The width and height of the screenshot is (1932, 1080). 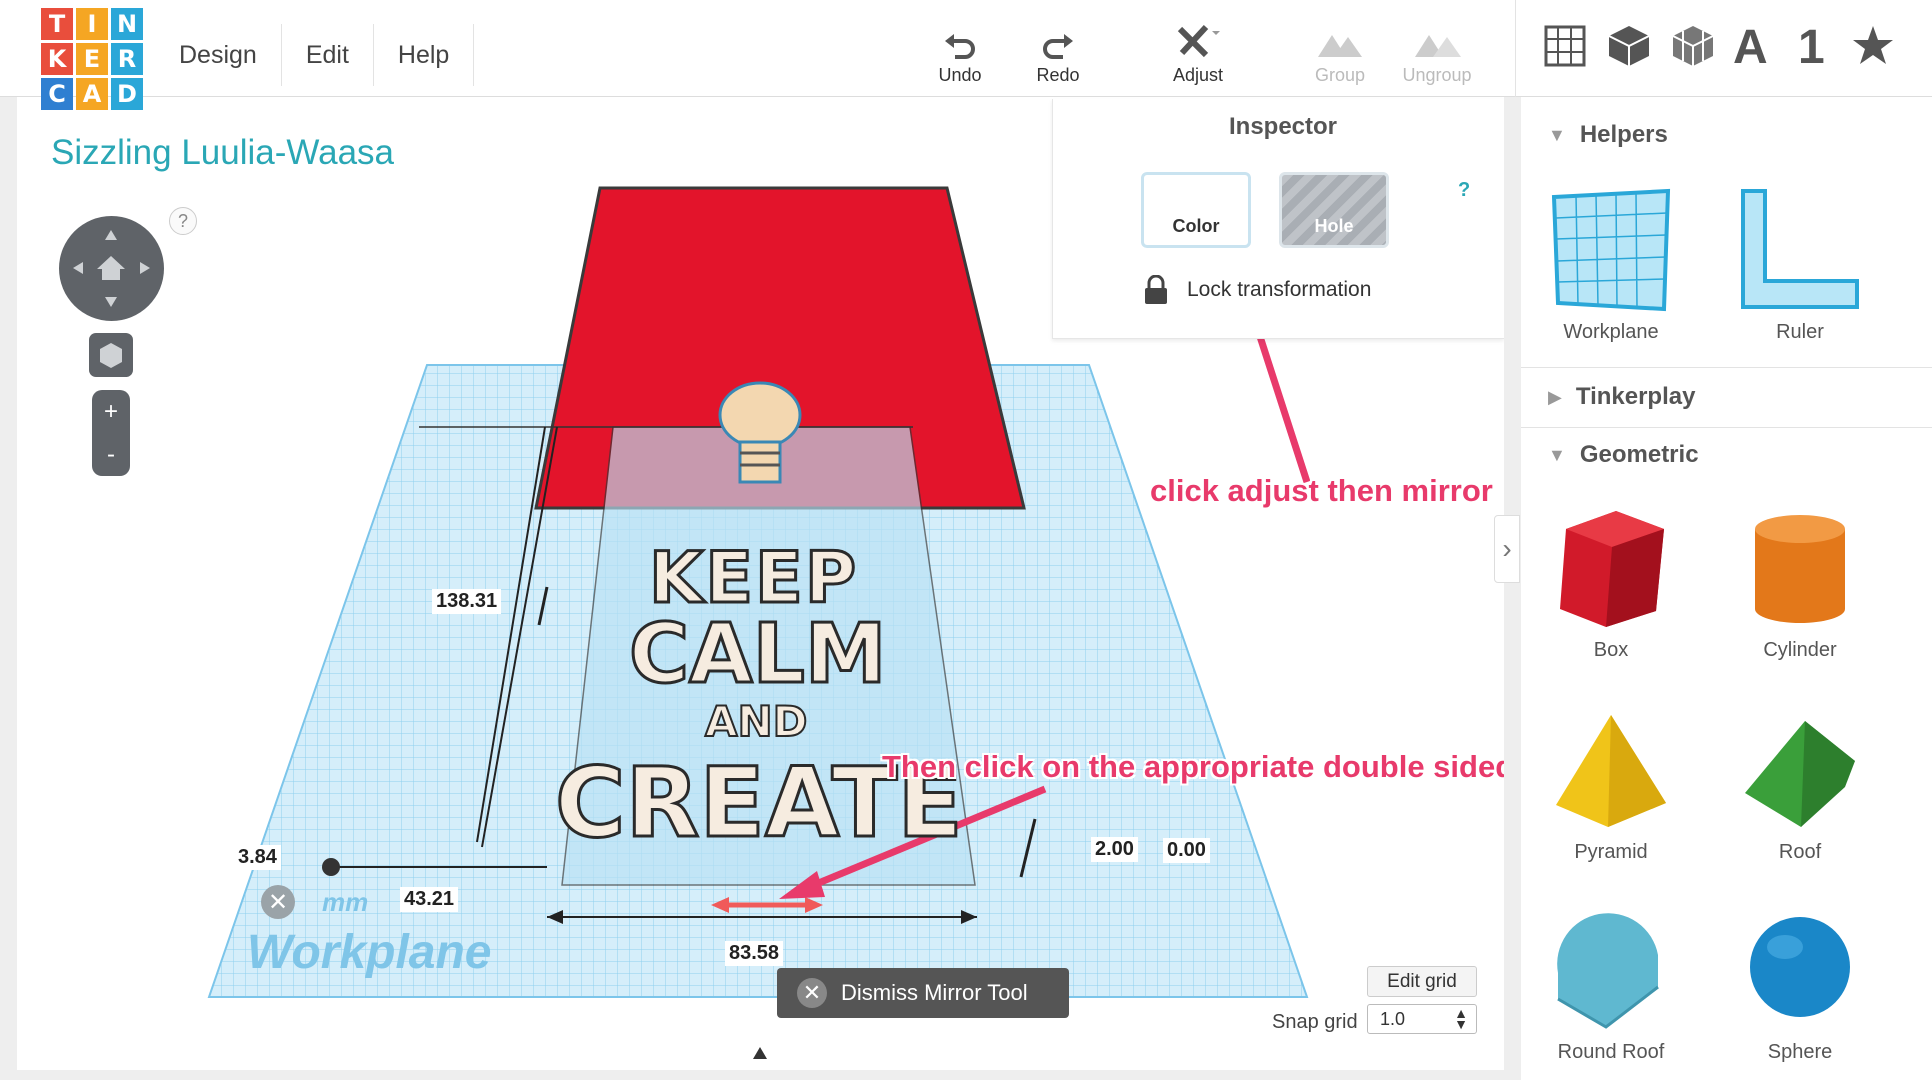 What do you see at coordinates (1800, 783) in the screenshot?
I see `shape-roof: Roof` at bounding box center [1800, 783].